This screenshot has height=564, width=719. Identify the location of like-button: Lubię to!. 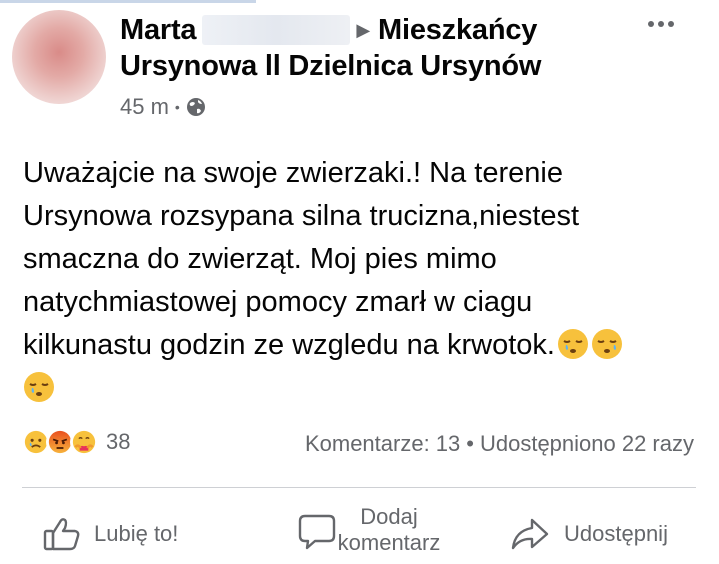
(110, 534).